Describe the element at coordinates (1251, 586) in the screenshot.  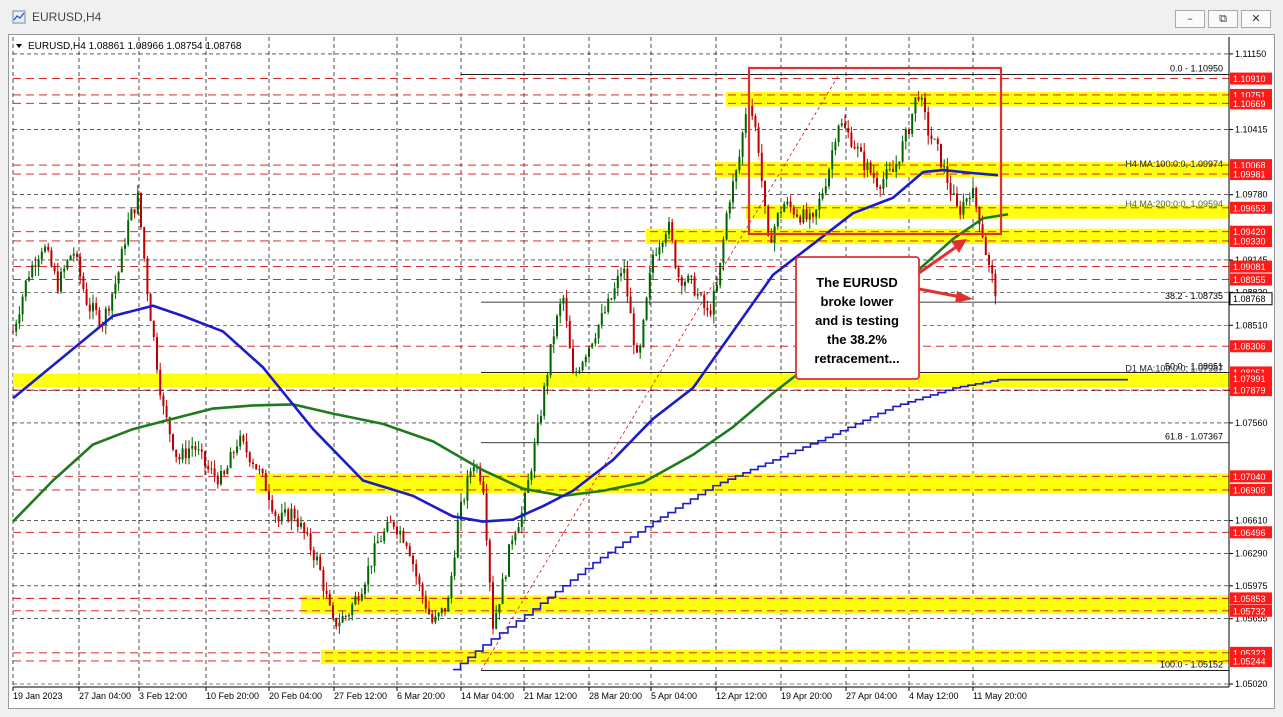
I see `y-tick-label: 1.05975` at that location.